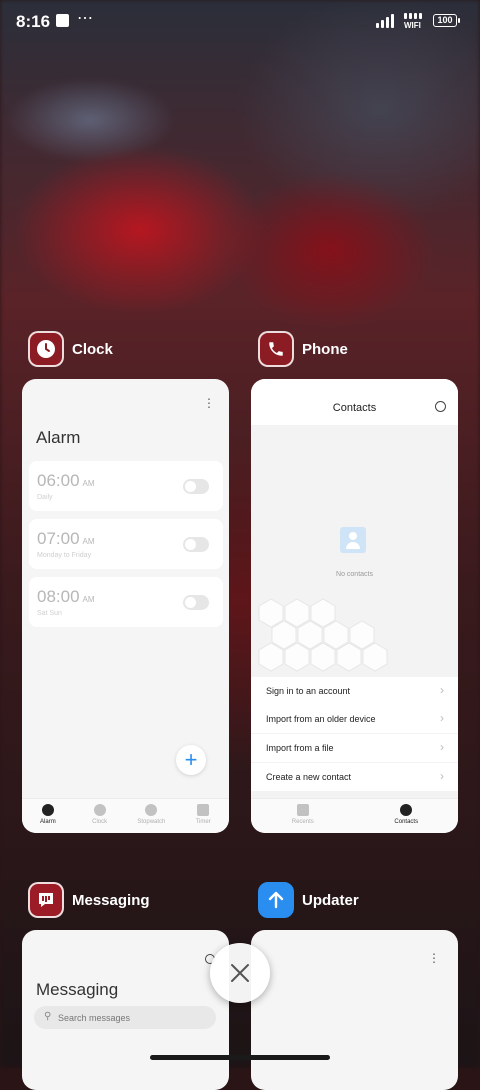 The width and height of the screenshot is (480, 1090). What do you see at coordinates (191, 760) in the screenshot?
I see `add-alarm-button: +` at bounding box center [191, 760].